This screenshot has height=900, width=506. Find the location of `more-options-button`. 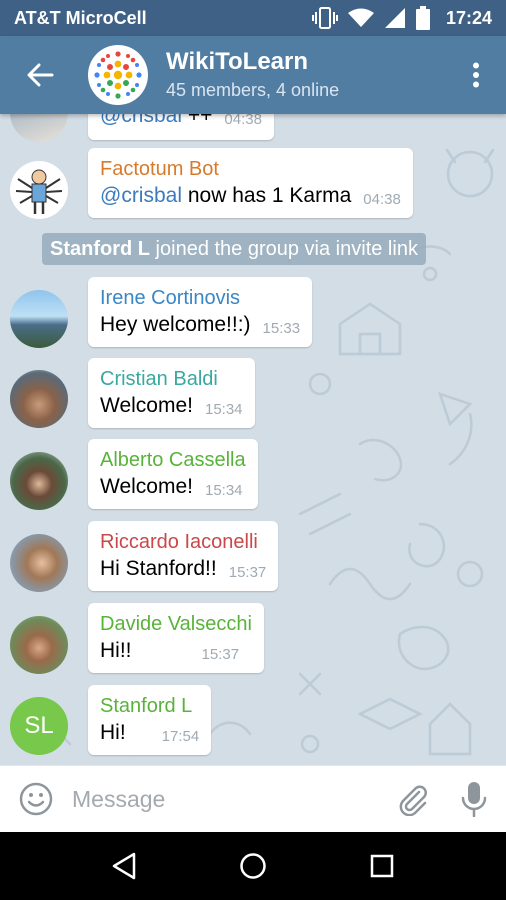

more-options-button is located at coordinates (476, 75).